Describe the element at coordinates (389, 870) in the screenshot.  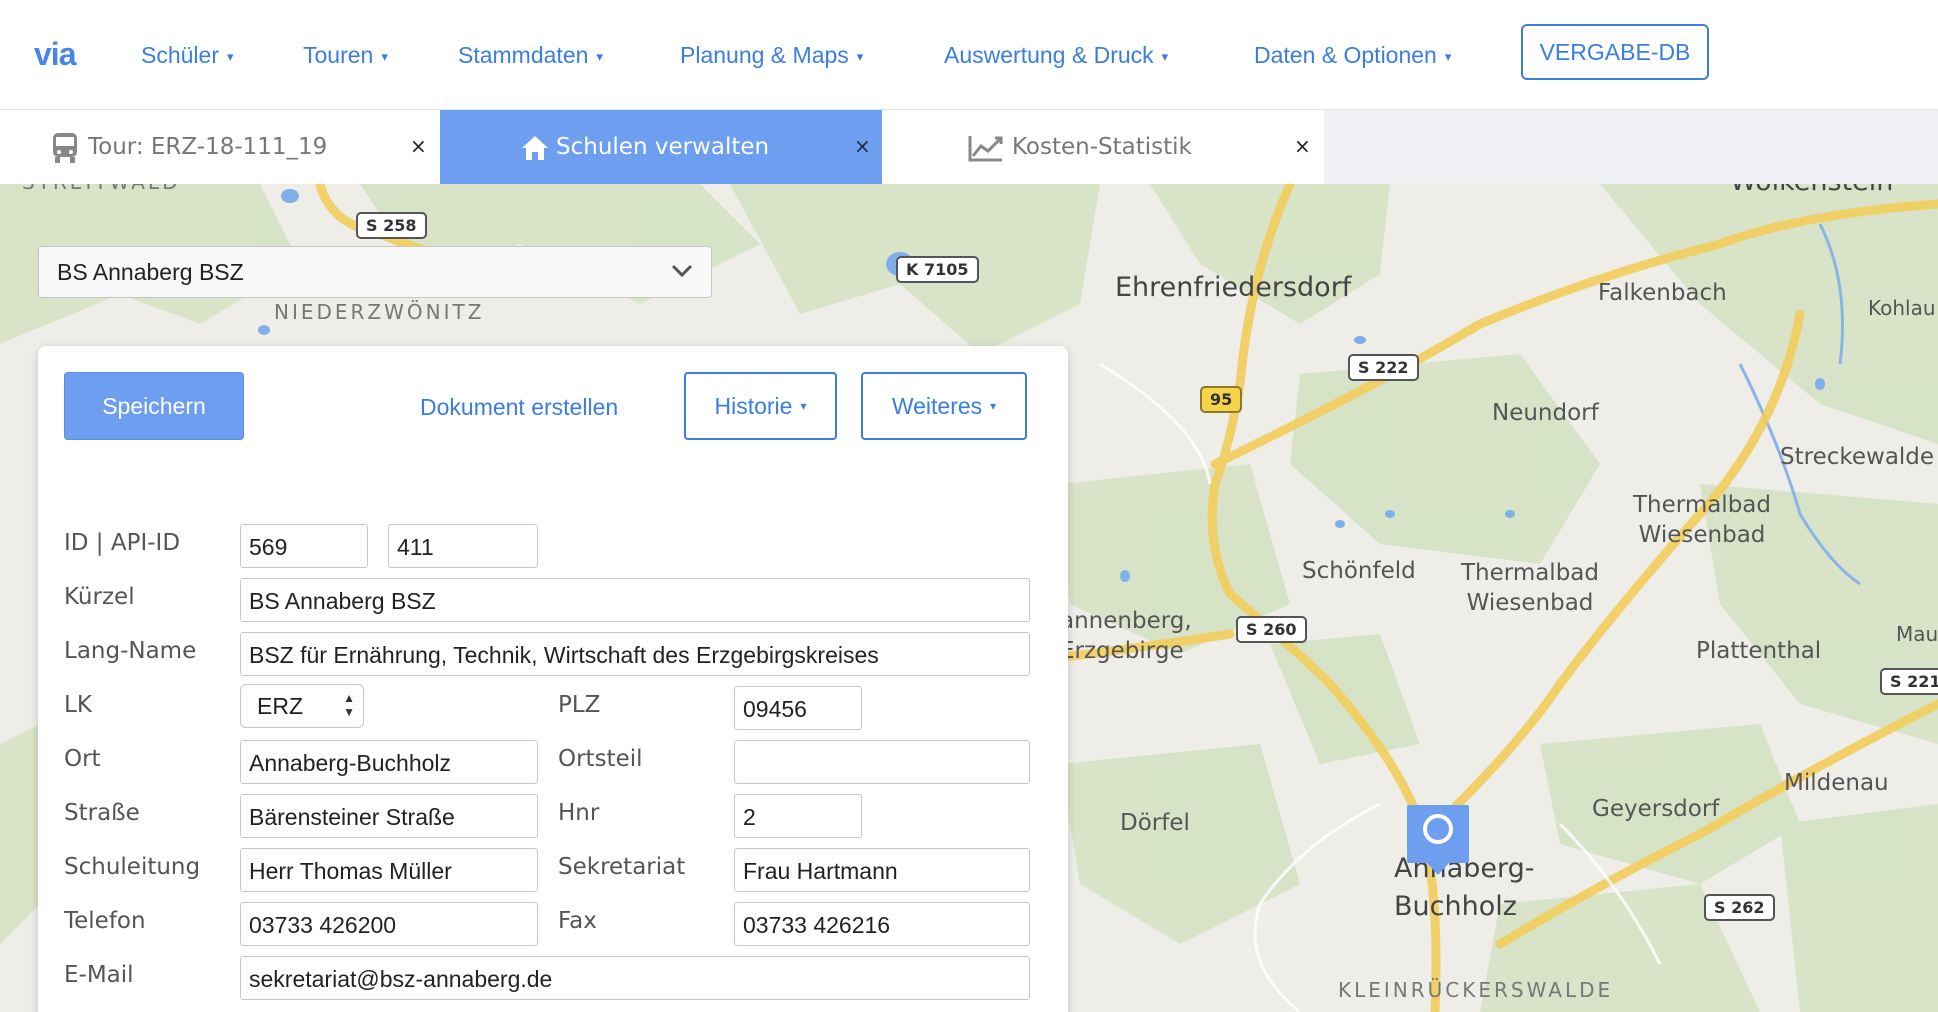
I see `schulleitung-field: Herr Thomas Müller` at that location.